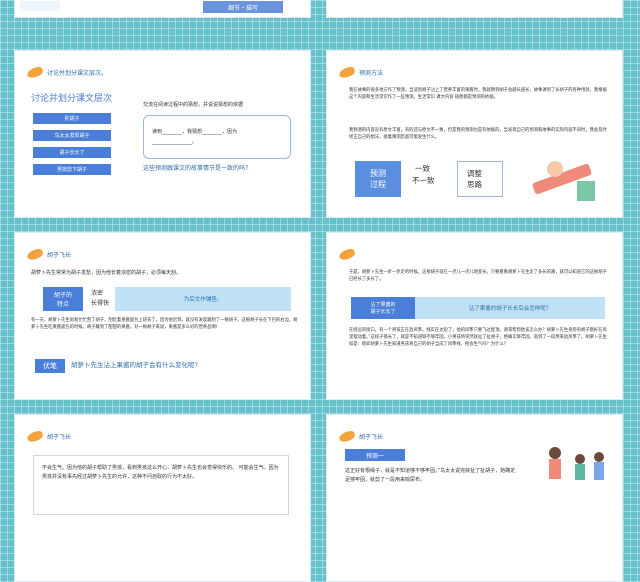 Image resolution: width=640 pixels, height=582 pixels. I want to click on slide-2-mismatch: 不一致, so click(423, 180).